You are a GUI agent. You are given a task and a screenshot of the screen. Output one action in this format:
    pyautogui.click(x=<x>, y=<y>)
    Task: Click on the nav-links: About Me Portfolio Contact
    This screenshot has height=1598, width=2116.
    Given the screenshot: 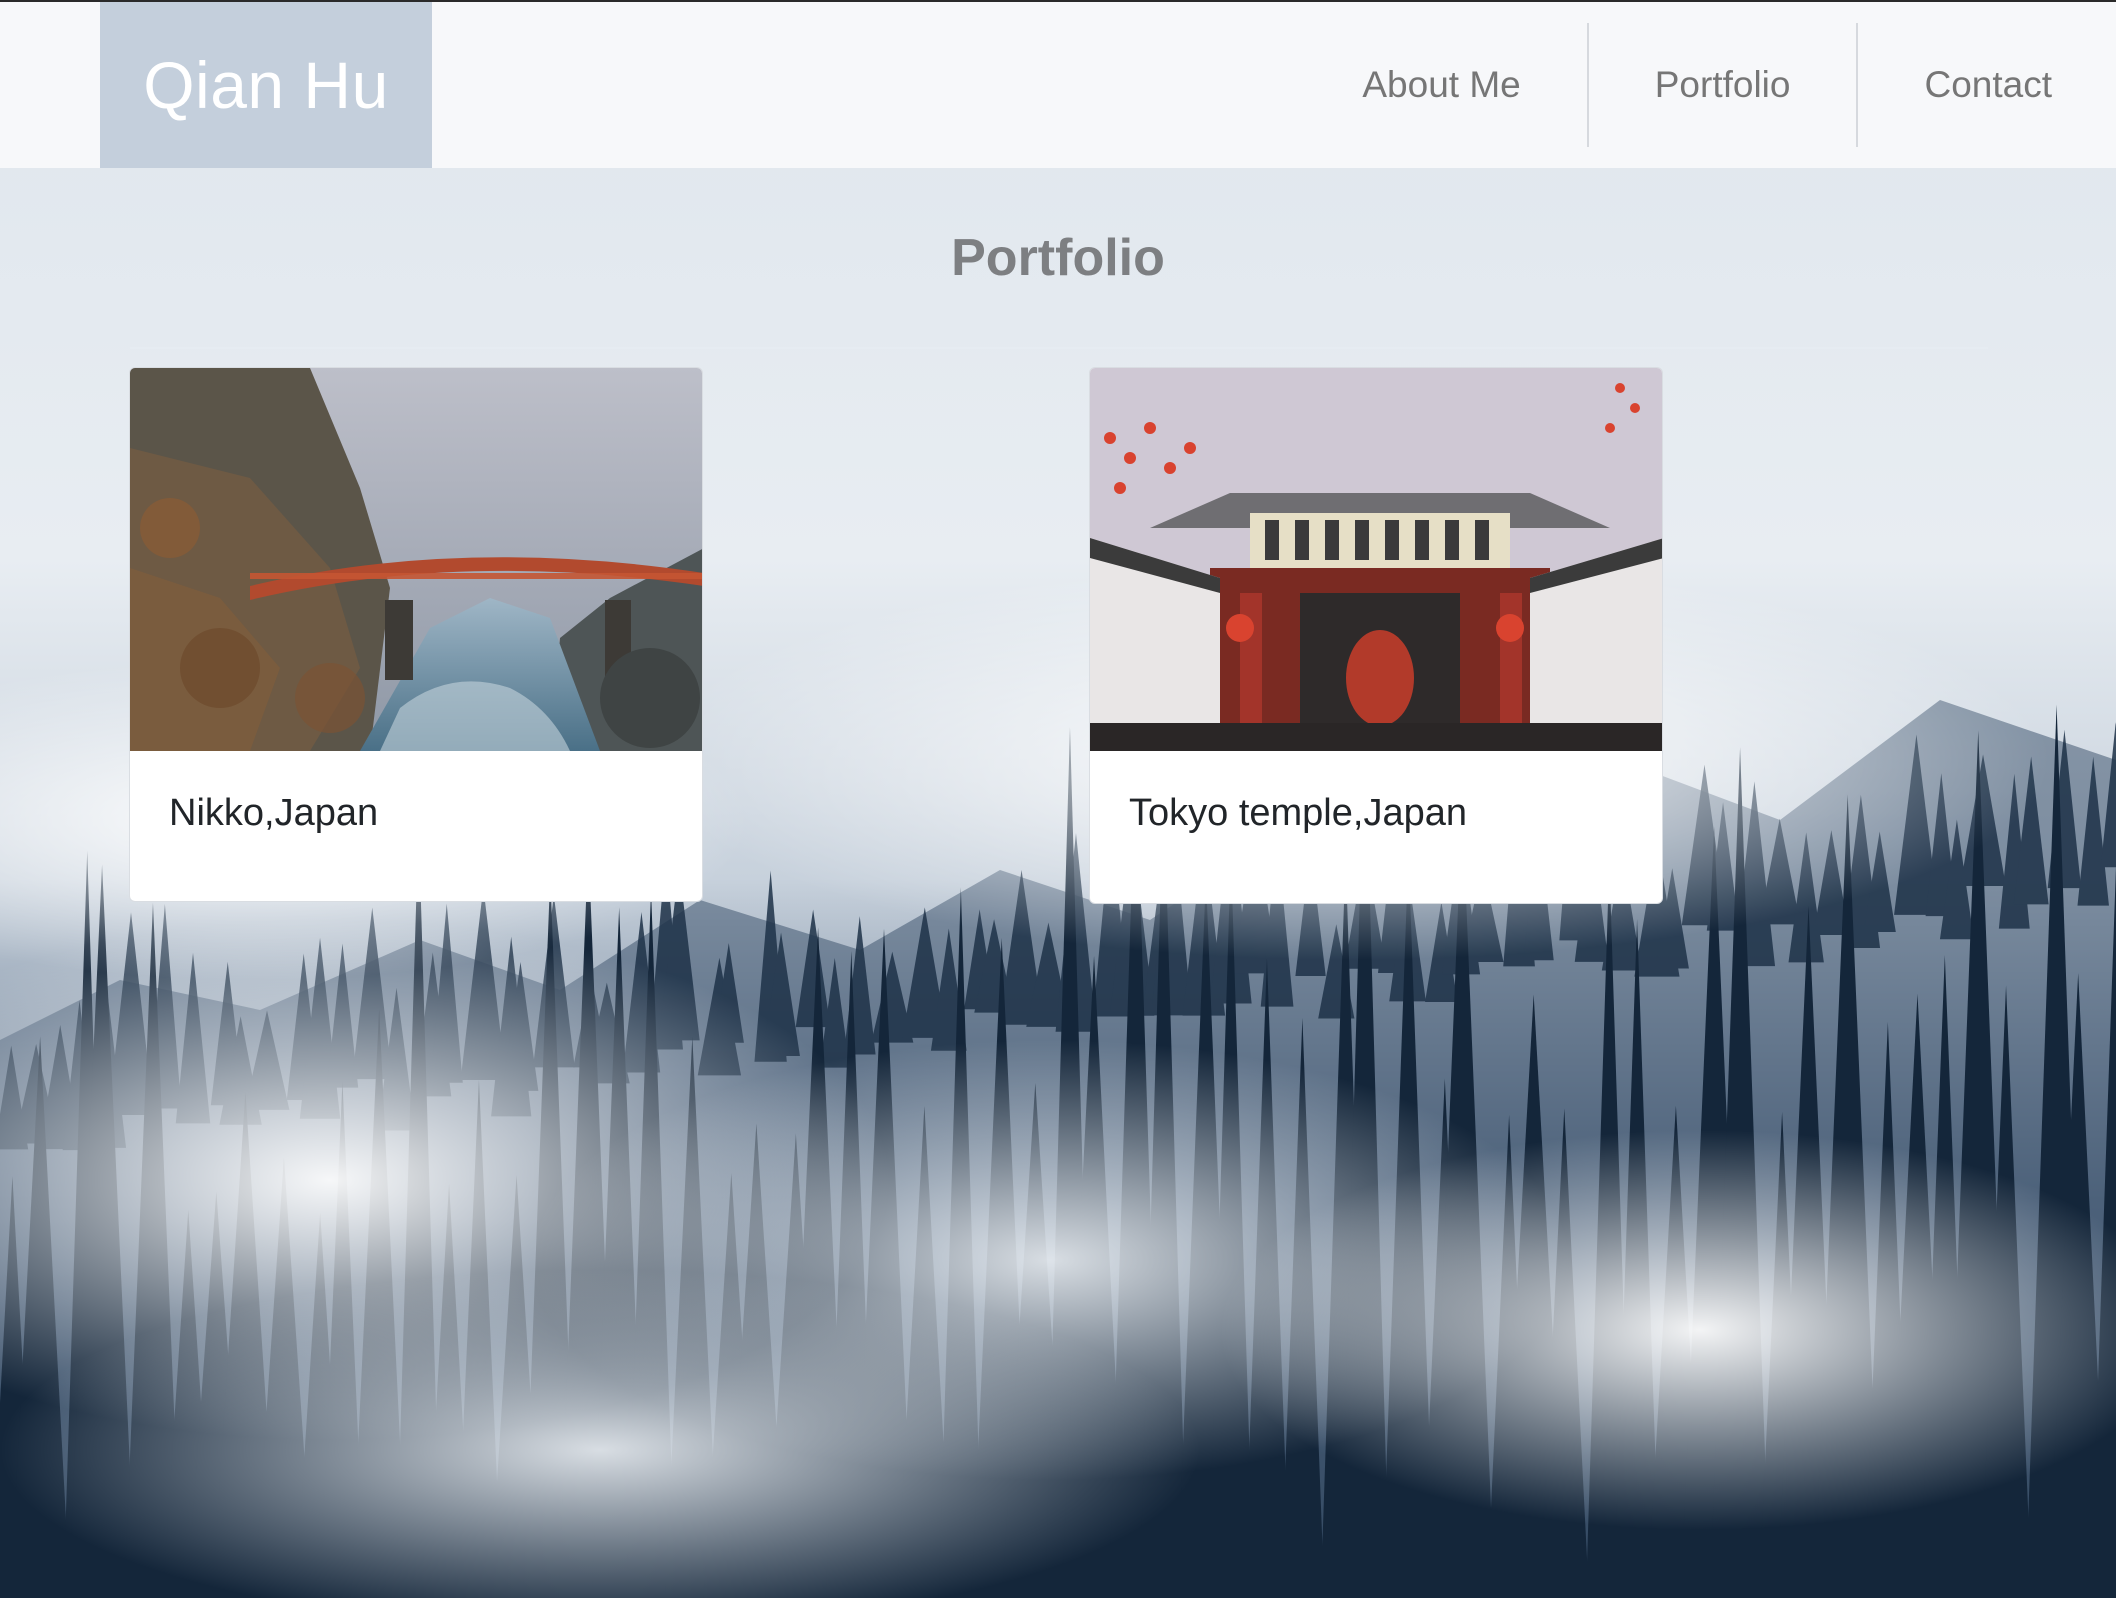 What is the action you would take?
    pyautogui.click(x=1706, y=85)
    